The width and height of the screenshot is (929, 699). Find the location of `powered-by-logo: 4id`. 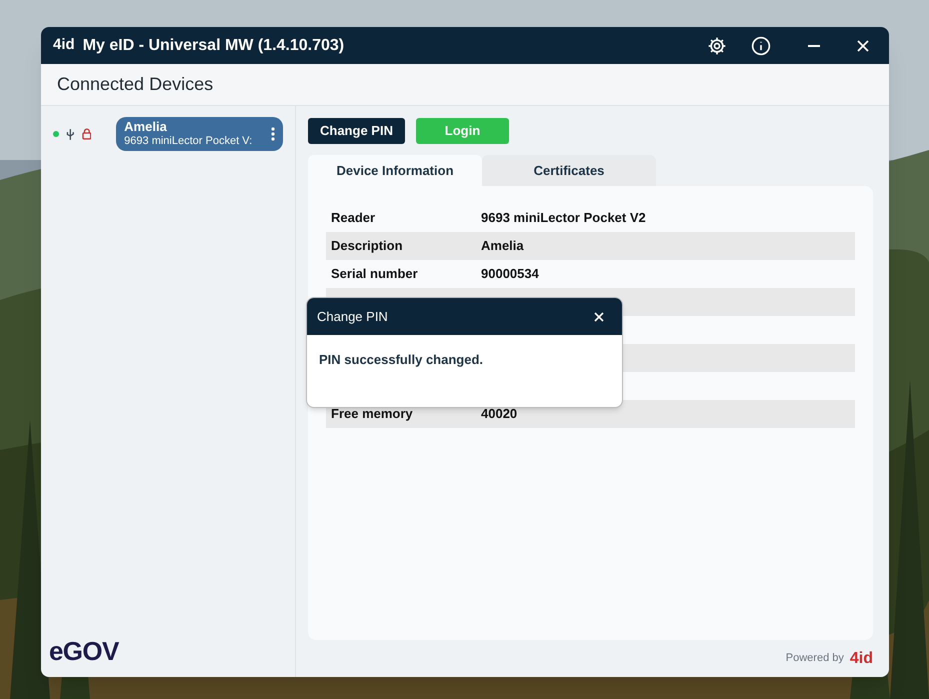

powered-by-logo: 4id is located at coordinates (861, 658).